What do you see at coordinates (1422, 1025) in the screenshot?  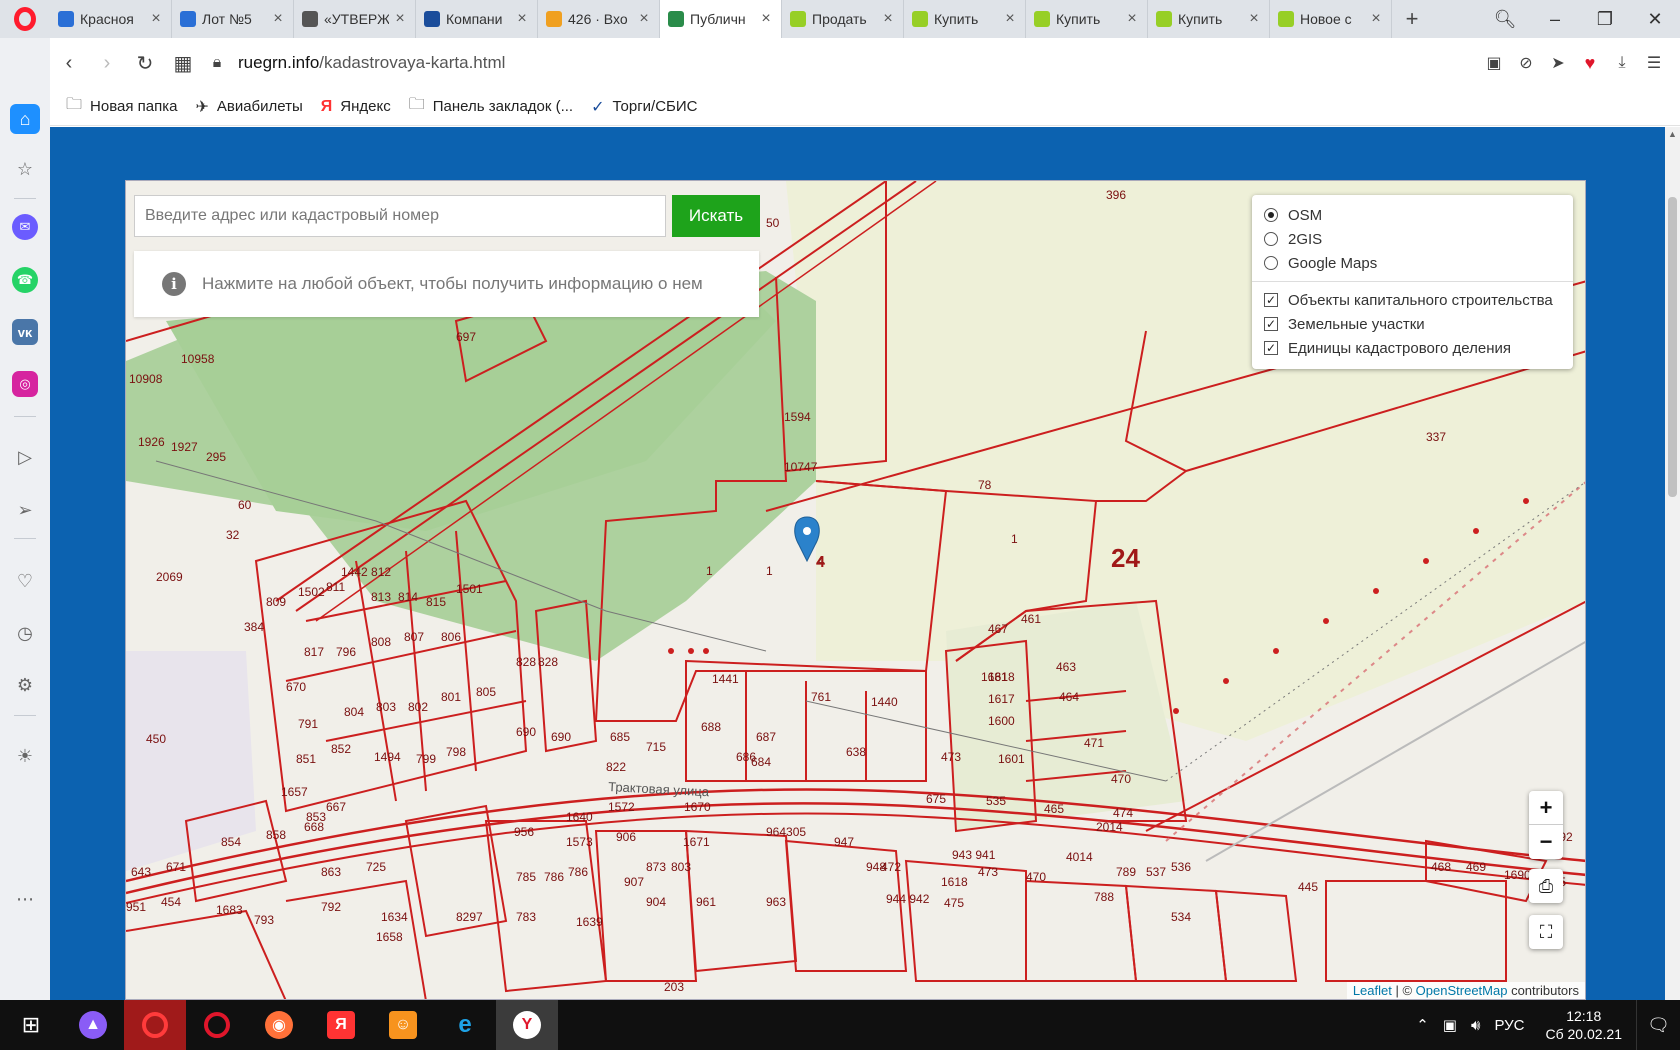 I see `tray-chevron-icon: ⌃` at bounding box center [1422, 1025].